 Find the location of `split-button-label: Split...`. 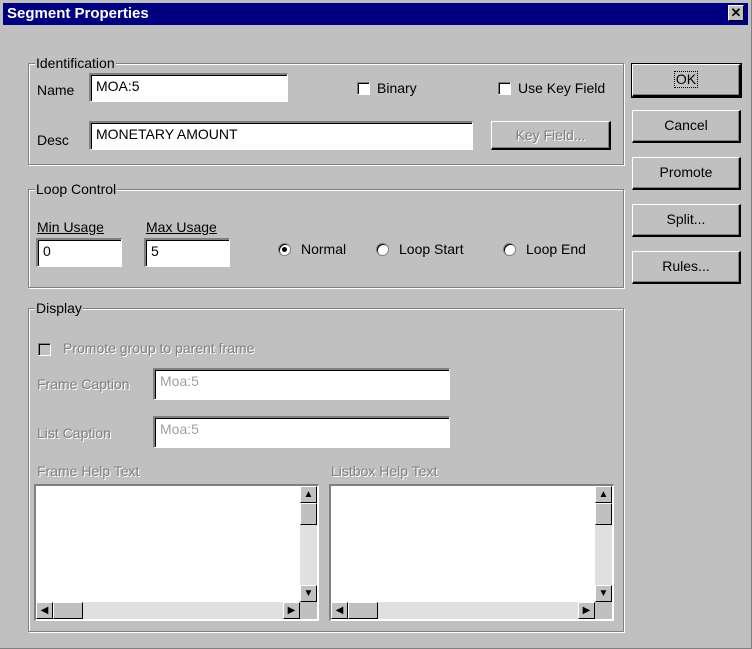

split-button-label: Split... is located at coordinates (686, 219).